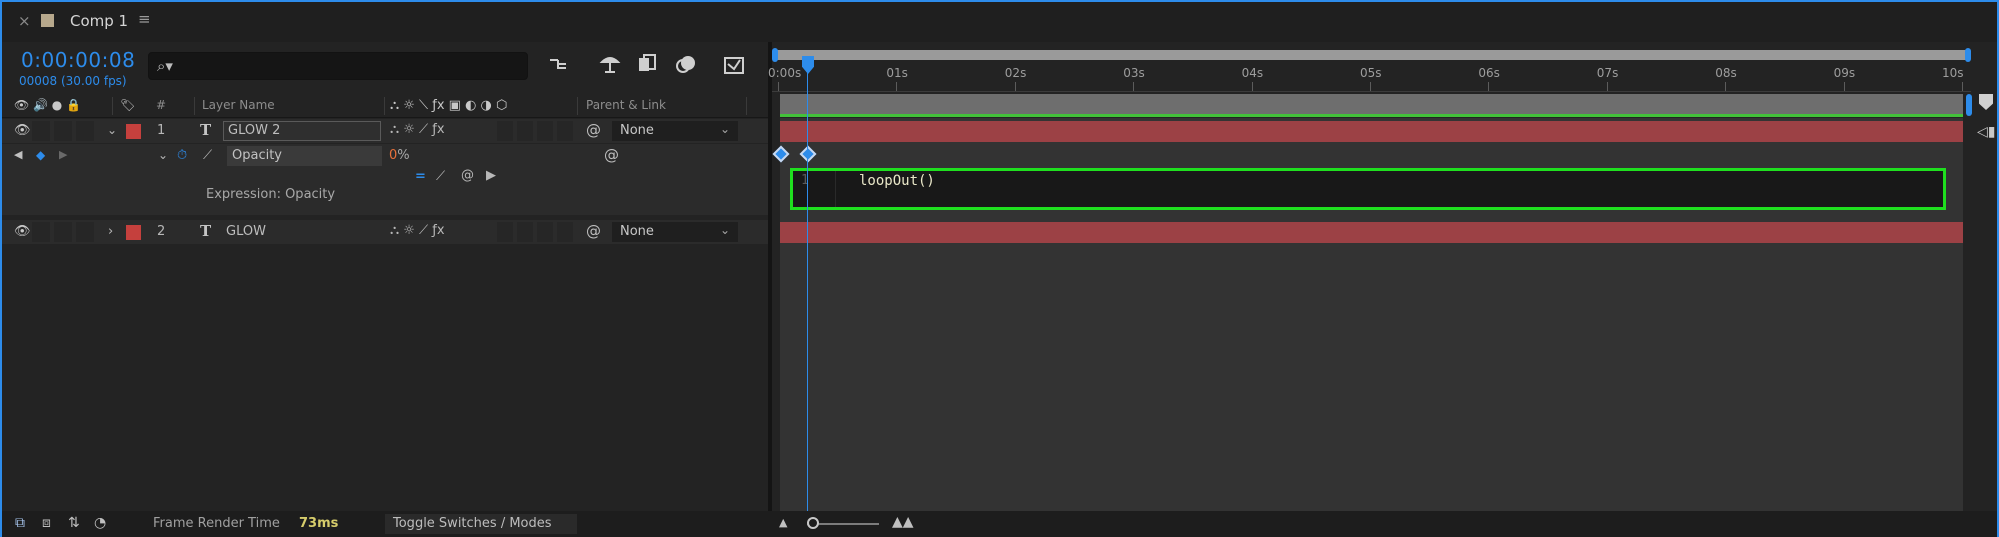 This screenshot has height=537, width=1999. I want to click on chevron-down-icon: ⌄, so click(724, 129).